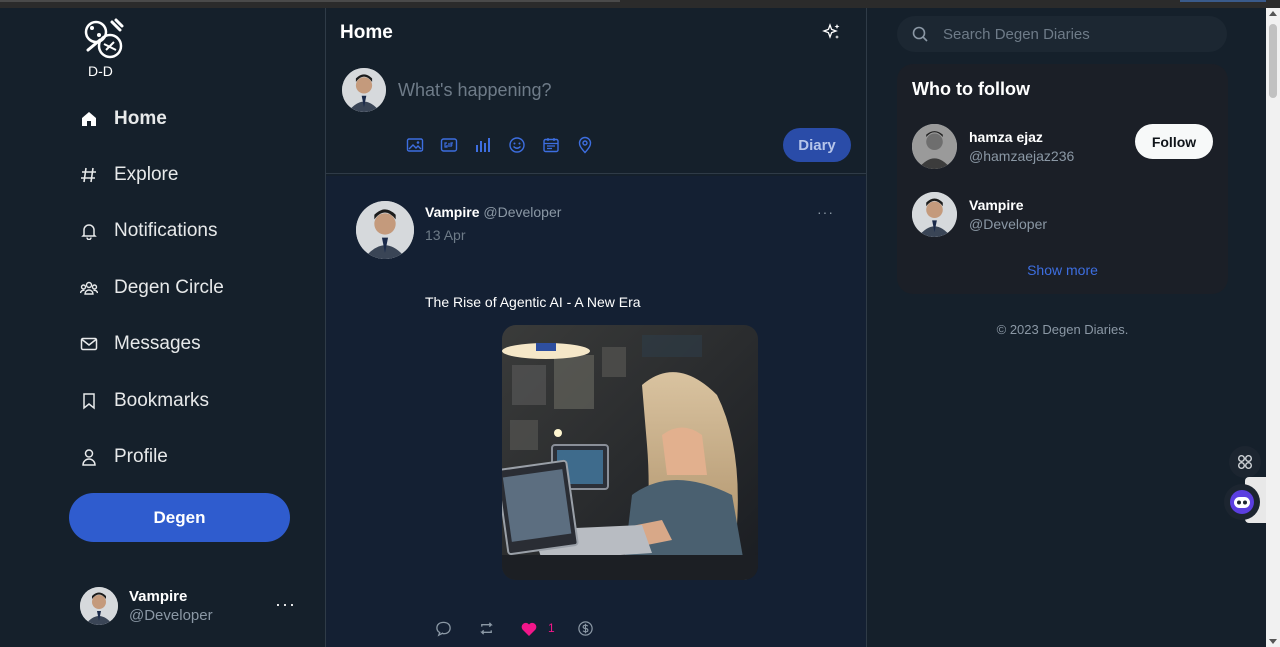 The width and height of the screenshot is (1280, 647). I want to click on assistant-bot-icon, so click(1242, 502).